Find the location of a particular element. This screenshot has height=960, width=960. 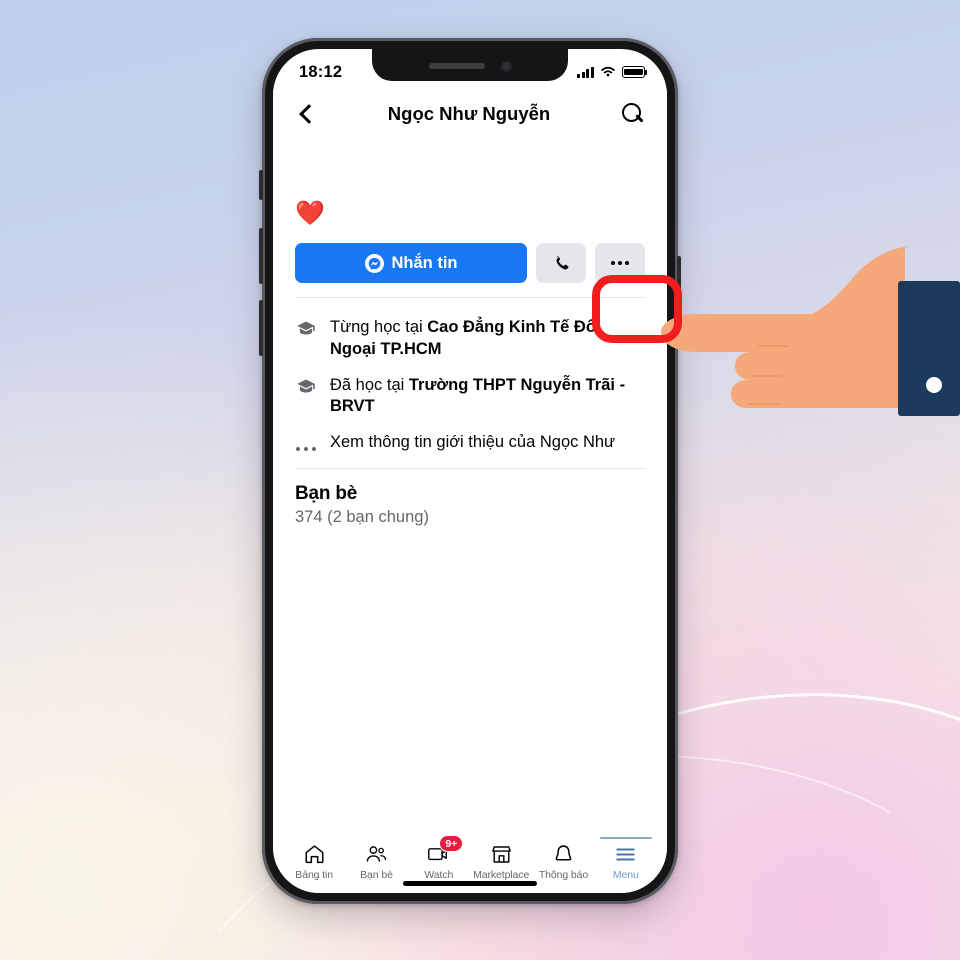

notch is located at coordinates (470, 65).